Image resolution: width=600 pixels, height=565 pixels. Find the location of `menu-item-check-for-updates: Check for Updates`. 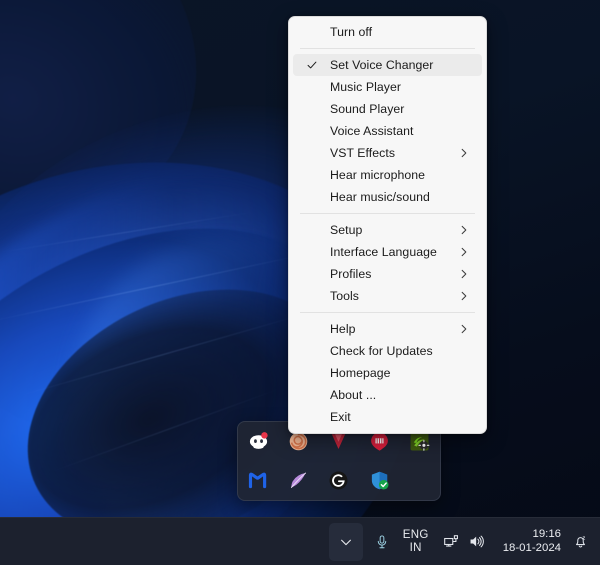

menu-item-check-for-updates: Check for Updates is located at coordinates (387, 351).